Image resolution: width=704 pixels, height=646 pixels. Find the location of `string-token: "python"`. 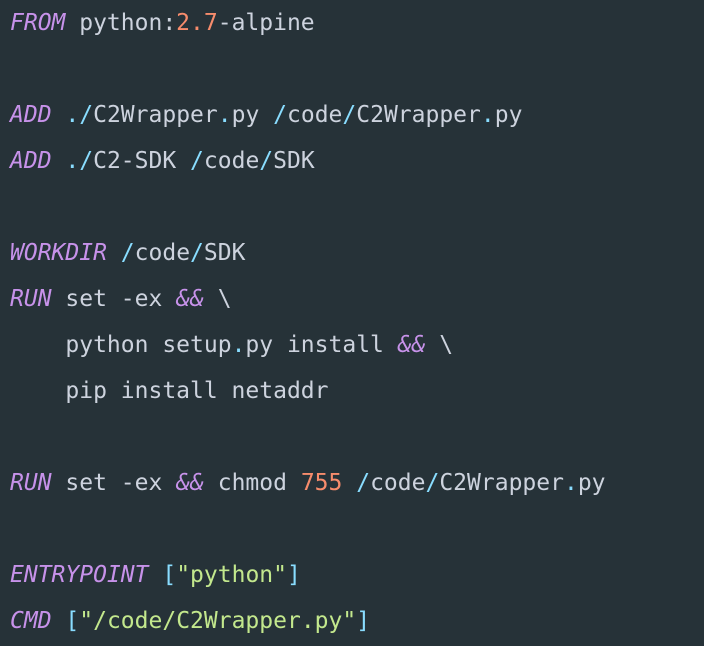

string-token: "python" is located at coordinates (231, 575).